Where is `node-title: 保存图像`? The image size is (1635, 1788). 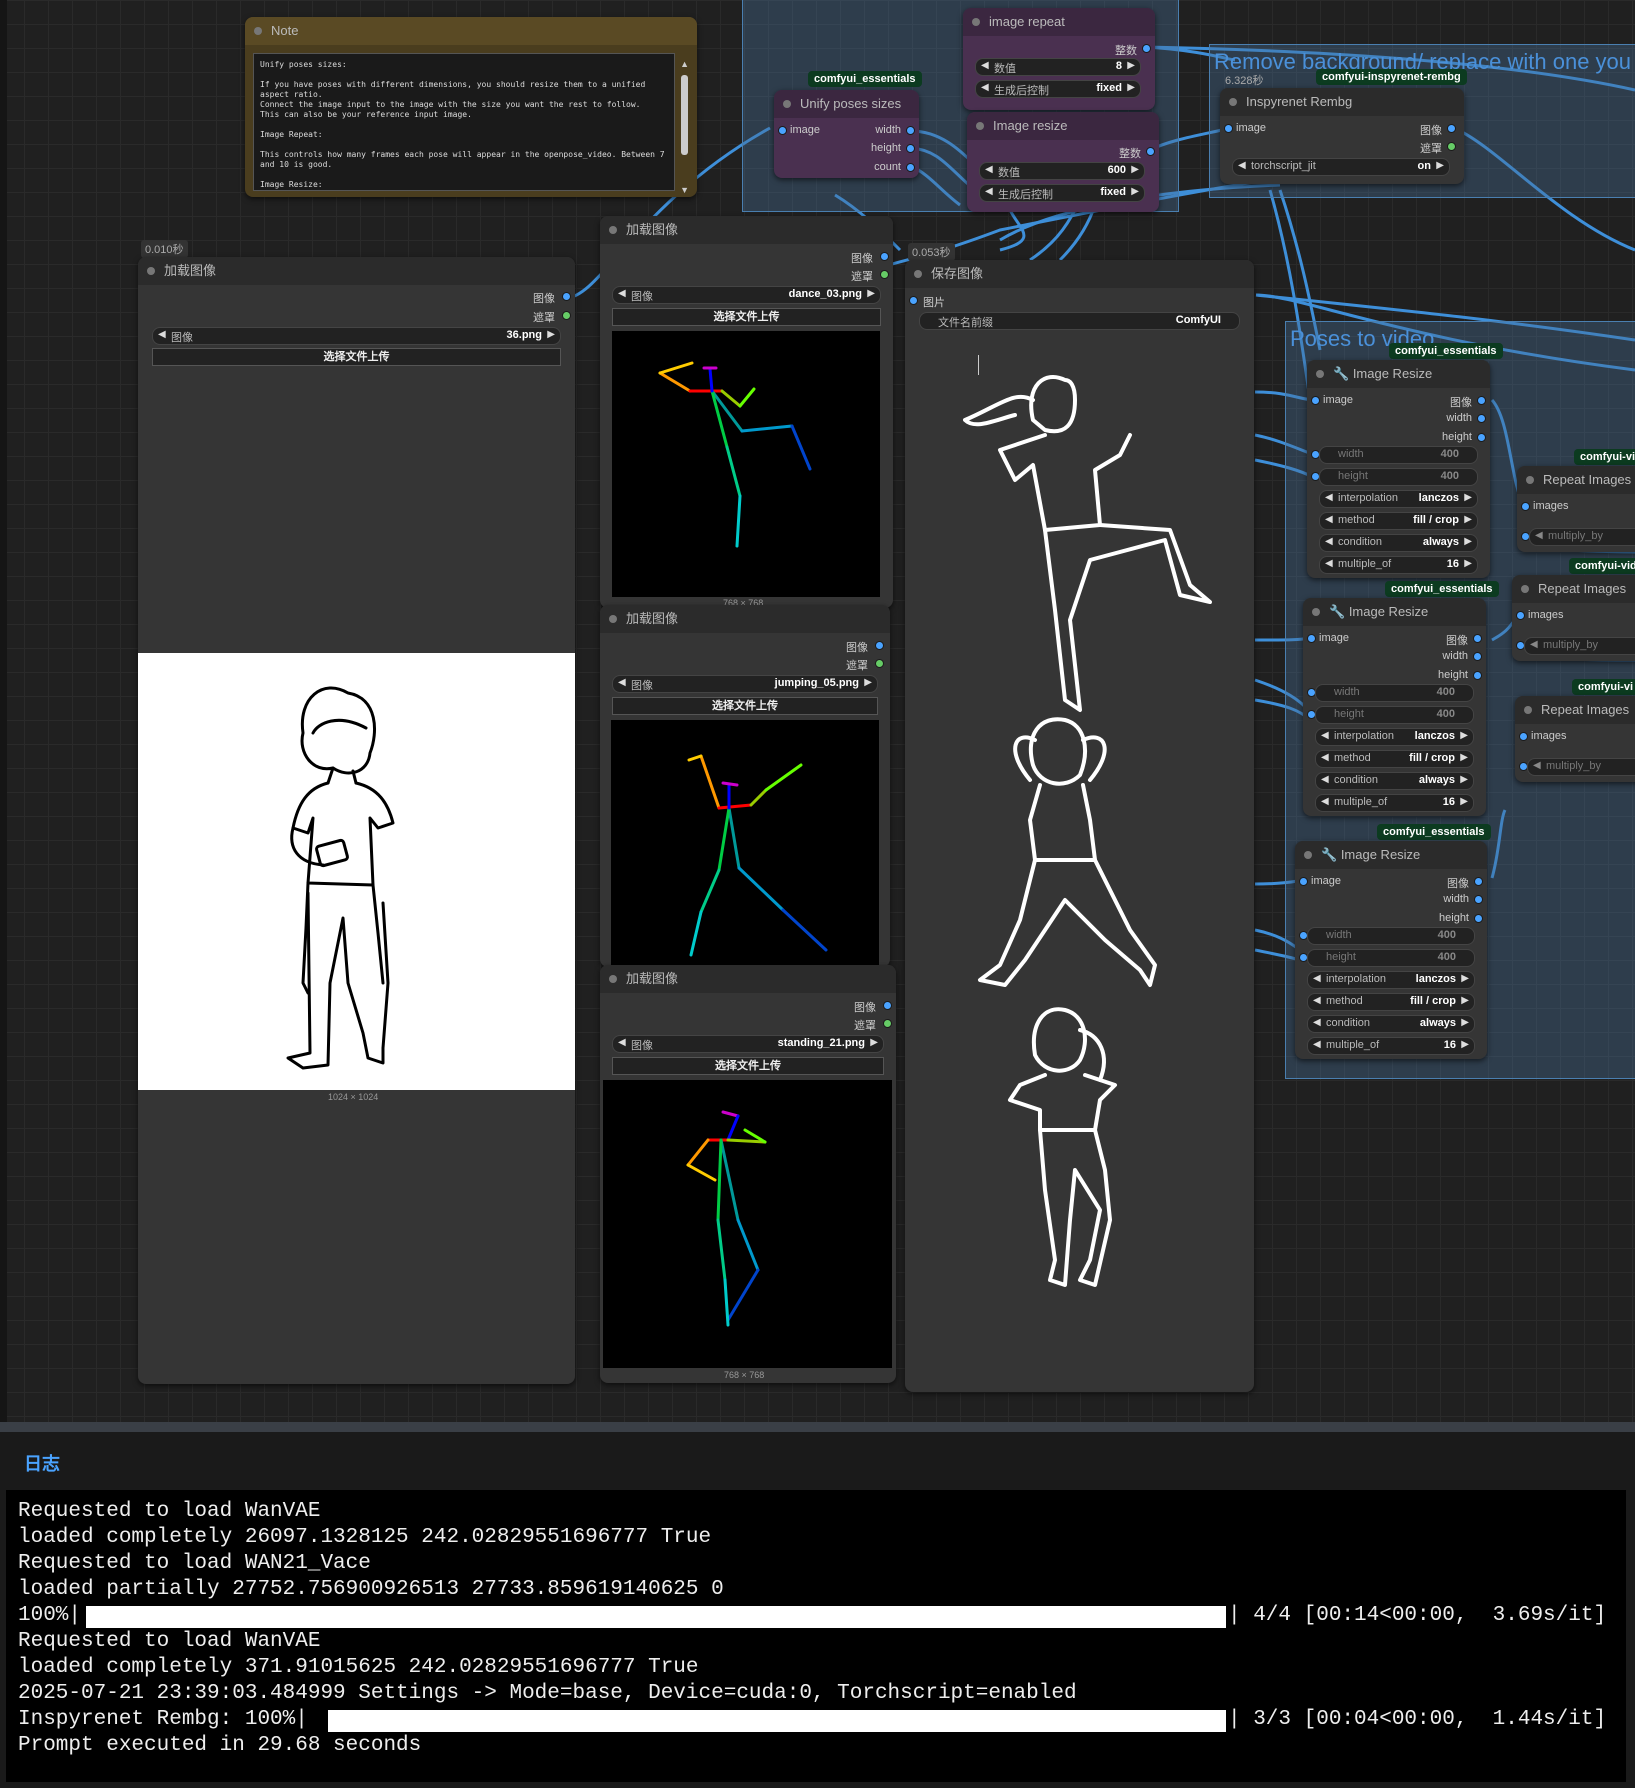
node-title: 保存图像 is located at coordinates (1079, 274).